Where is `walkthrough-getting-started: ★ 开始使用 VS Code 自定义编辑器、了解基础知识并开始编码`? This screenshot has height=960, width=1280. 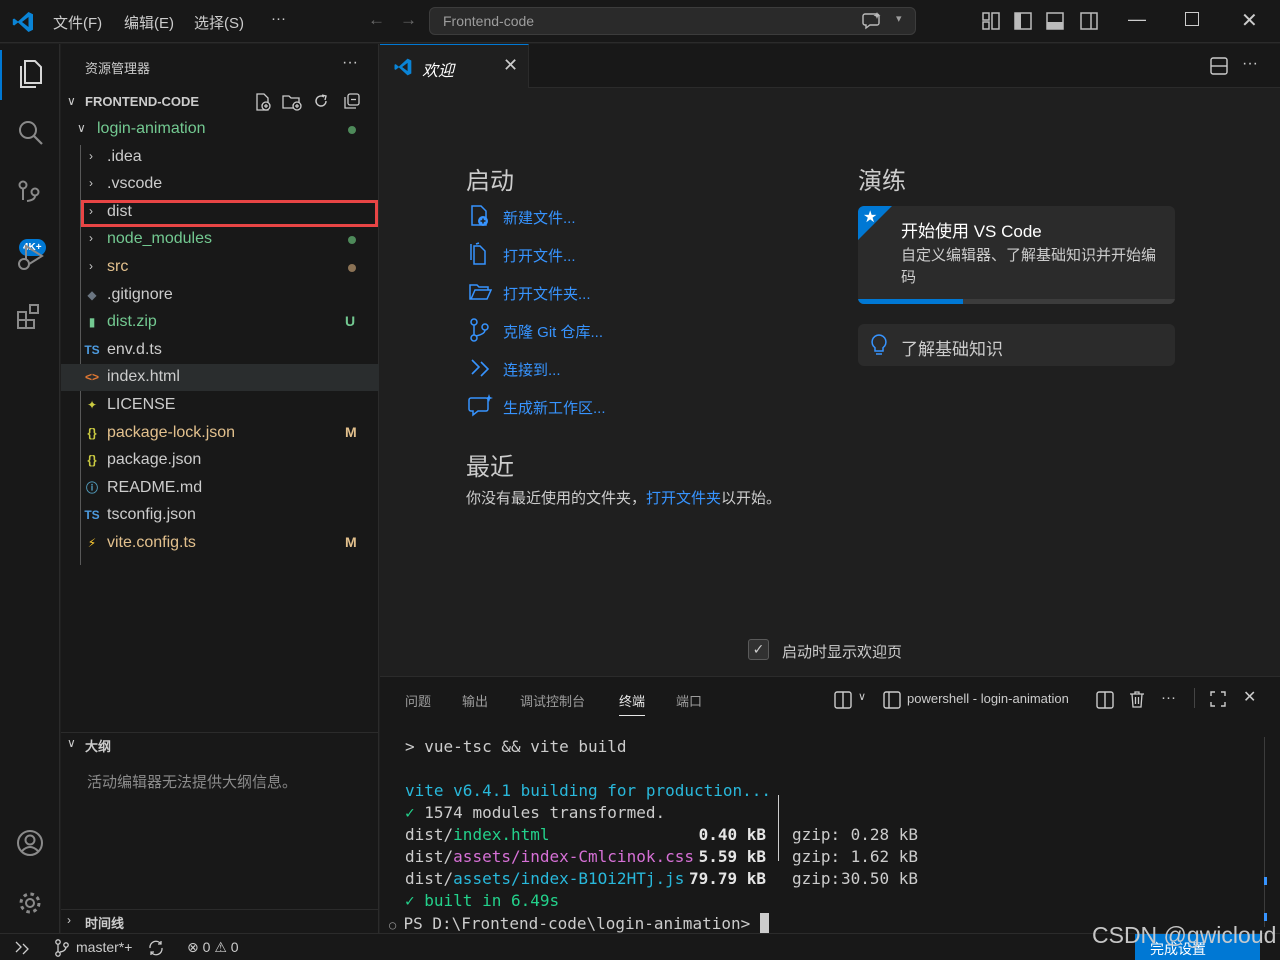
walkthrough-getting-started: ★ 开始使用 VS Code 自定义编辑器、了解基础知识并开始编码 is located at coordinates (1016, 255).